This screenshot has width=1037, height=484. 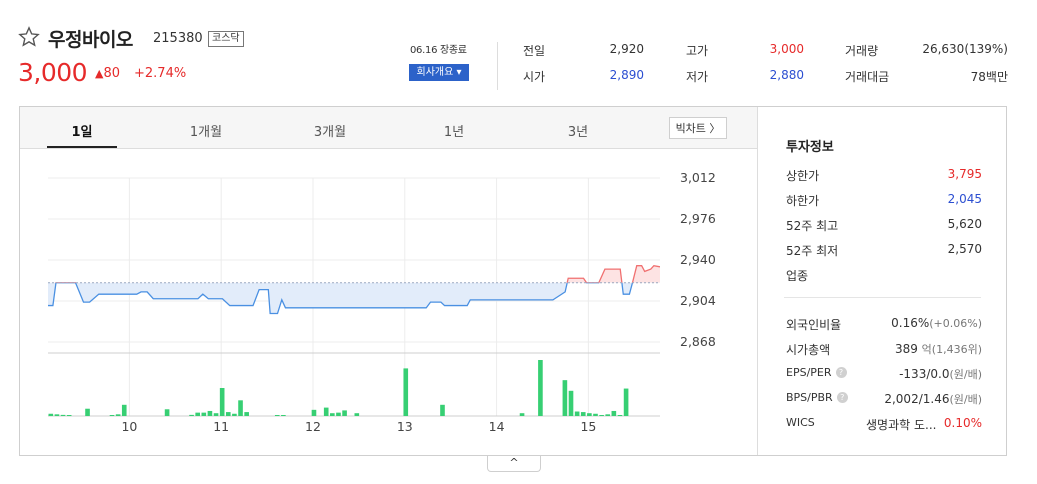 What do you see at coordinates (924, 374) in the screenshot?
I see `eps-per-number: -133/0.0` at bounding box center [924, 374].